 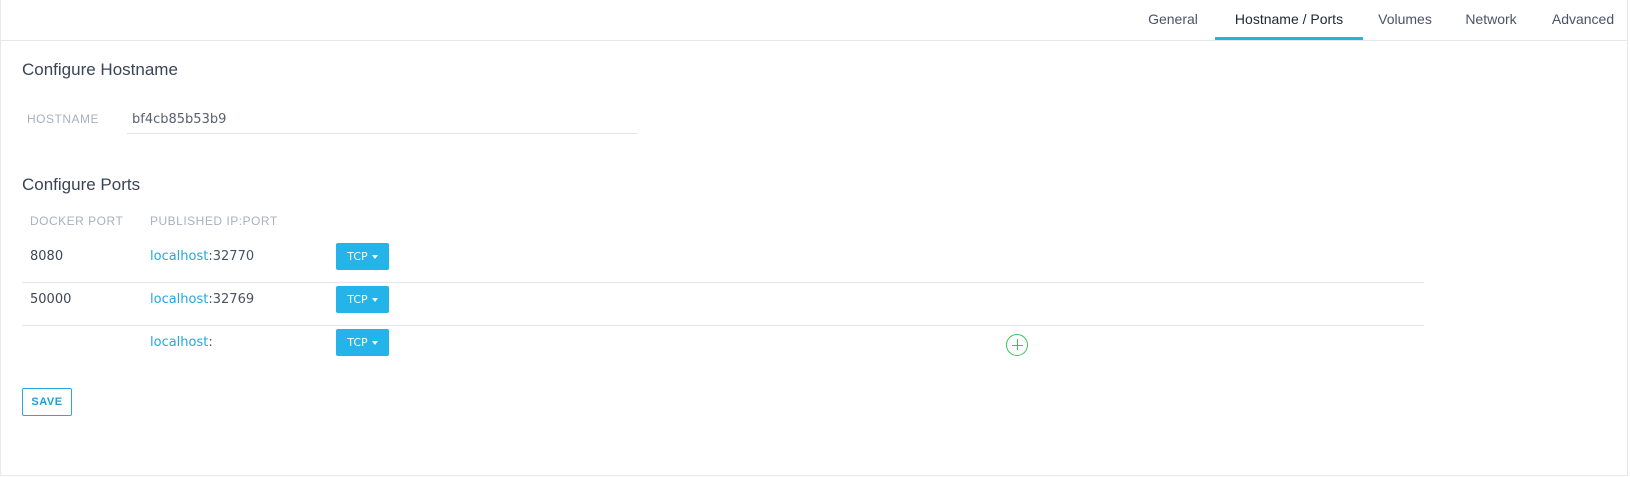 I want to click on port-row: 50000 localhost:32769 TCP, so click(x=723, y=304).